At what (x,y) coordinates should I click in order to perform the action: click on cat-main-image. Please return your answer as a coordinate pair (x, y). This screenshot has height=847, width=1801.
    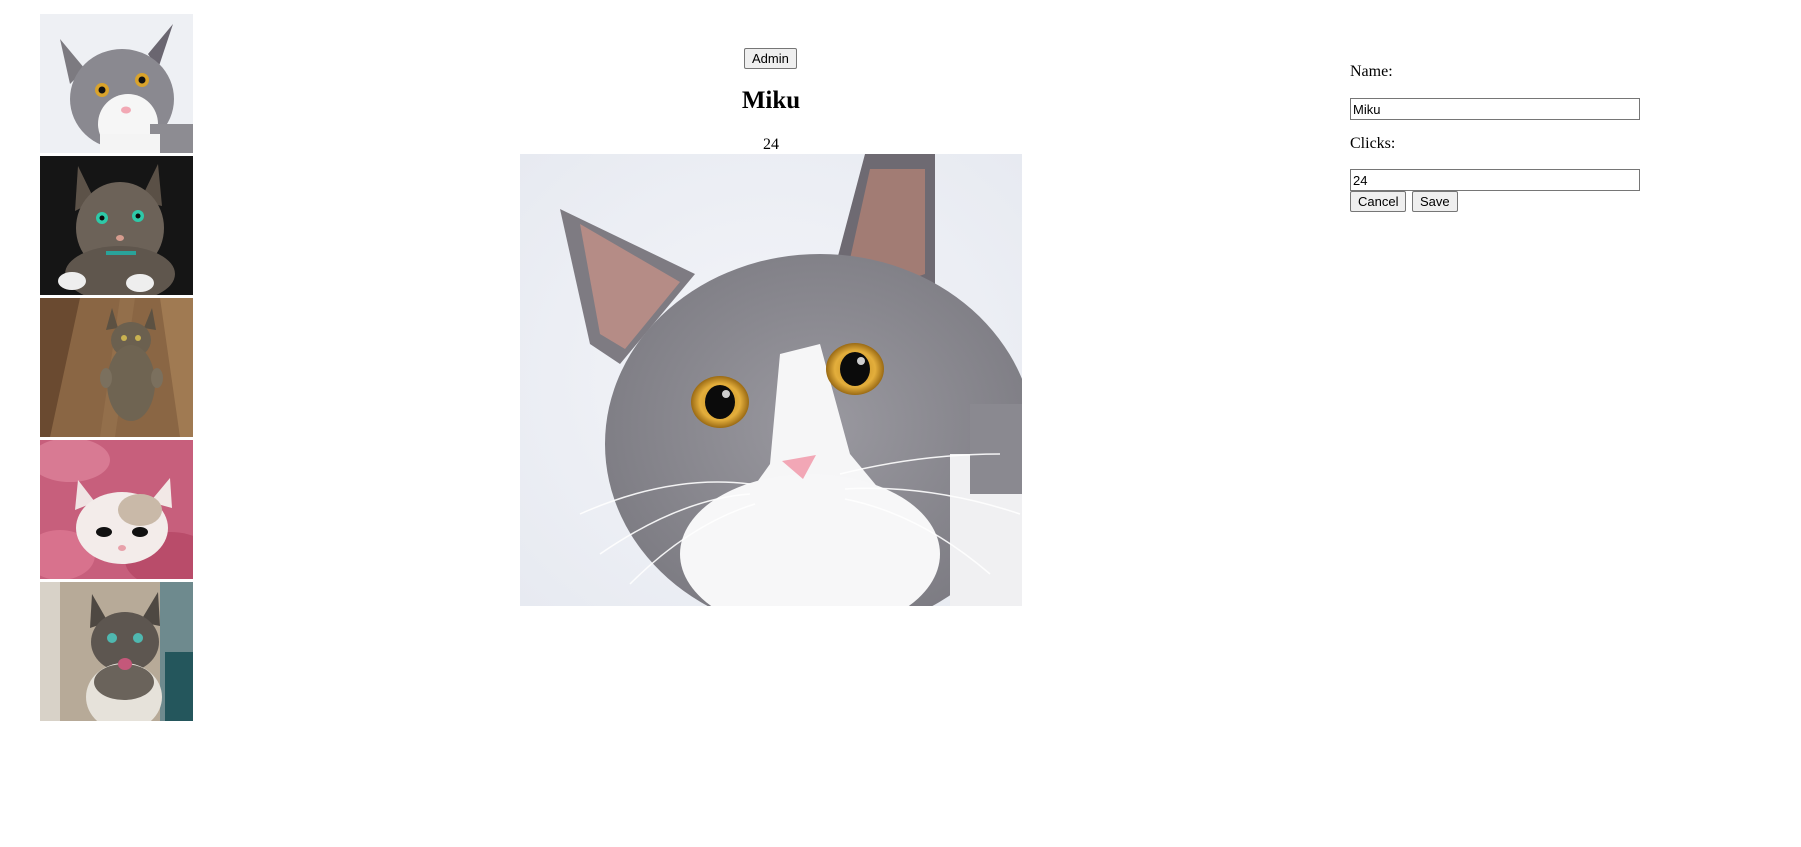
    Looking at the image, I should click on (771, 380).